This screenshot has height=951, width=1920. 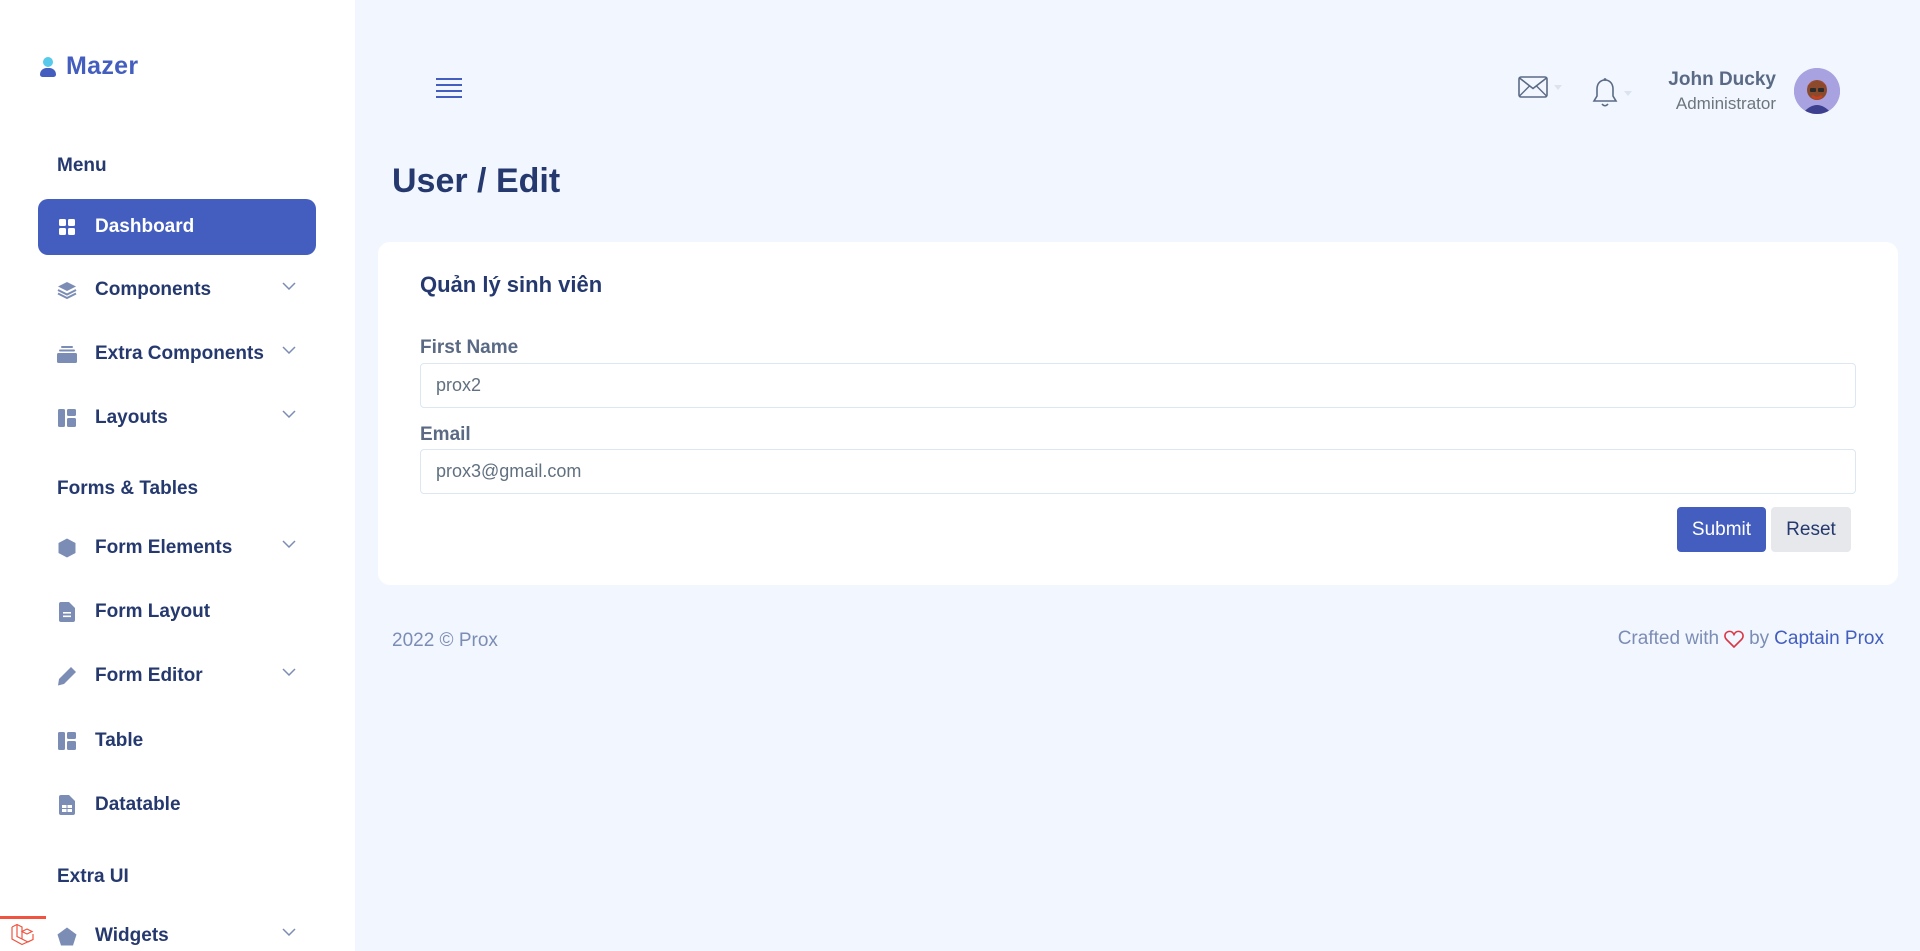 What do you see at coordinates (164, 547) in the screenshot?
I see `sidebar-item-label: Form Elements` at bounding box center [164, 547].